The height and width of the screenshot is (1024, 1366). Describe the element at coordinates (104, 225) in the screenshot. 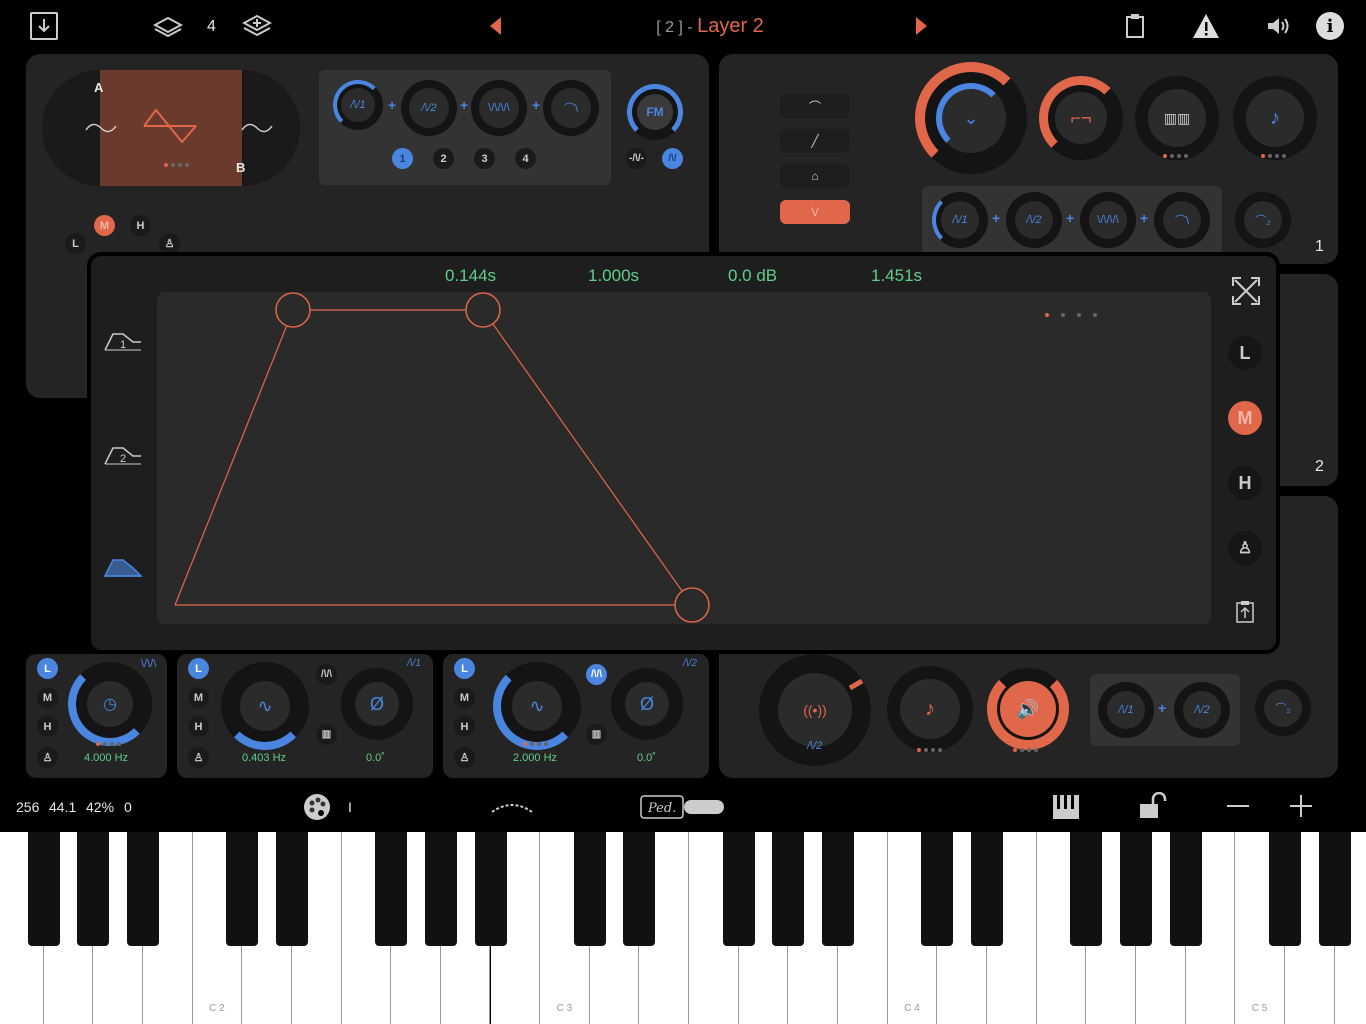

I see `quality-m-button: M` at that location.